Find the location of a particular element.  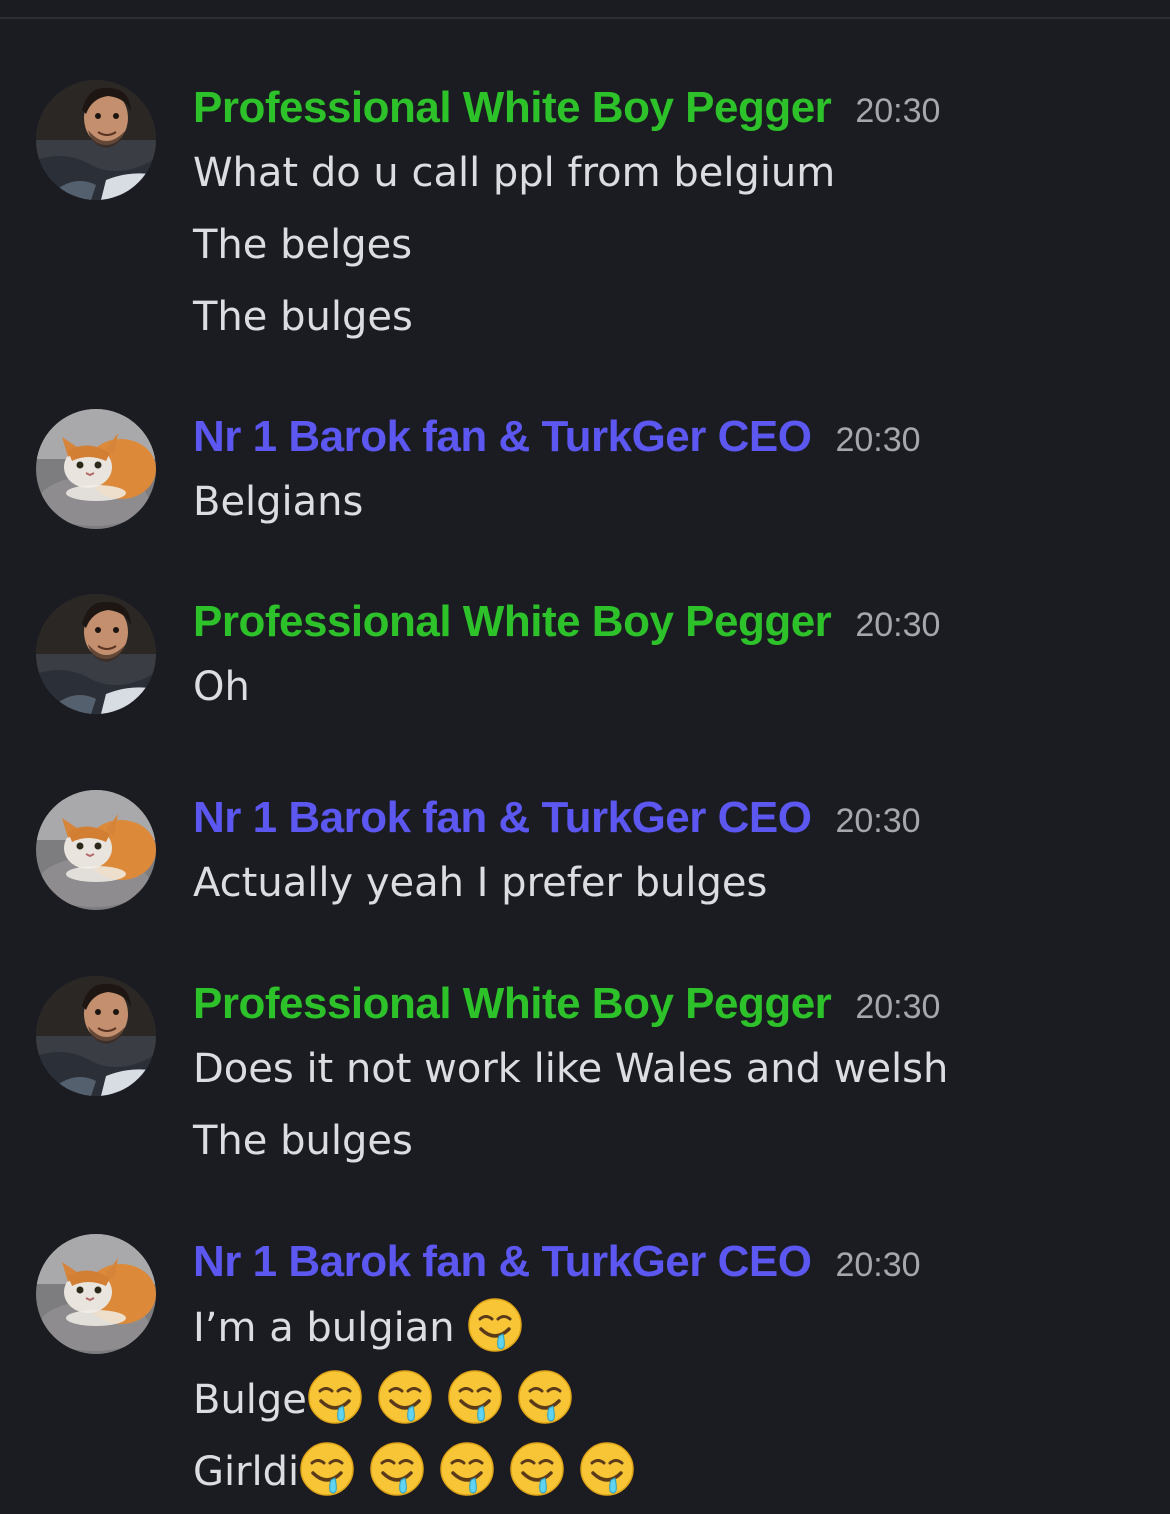

message-text: Belgians is located at coordinates (278, 502).